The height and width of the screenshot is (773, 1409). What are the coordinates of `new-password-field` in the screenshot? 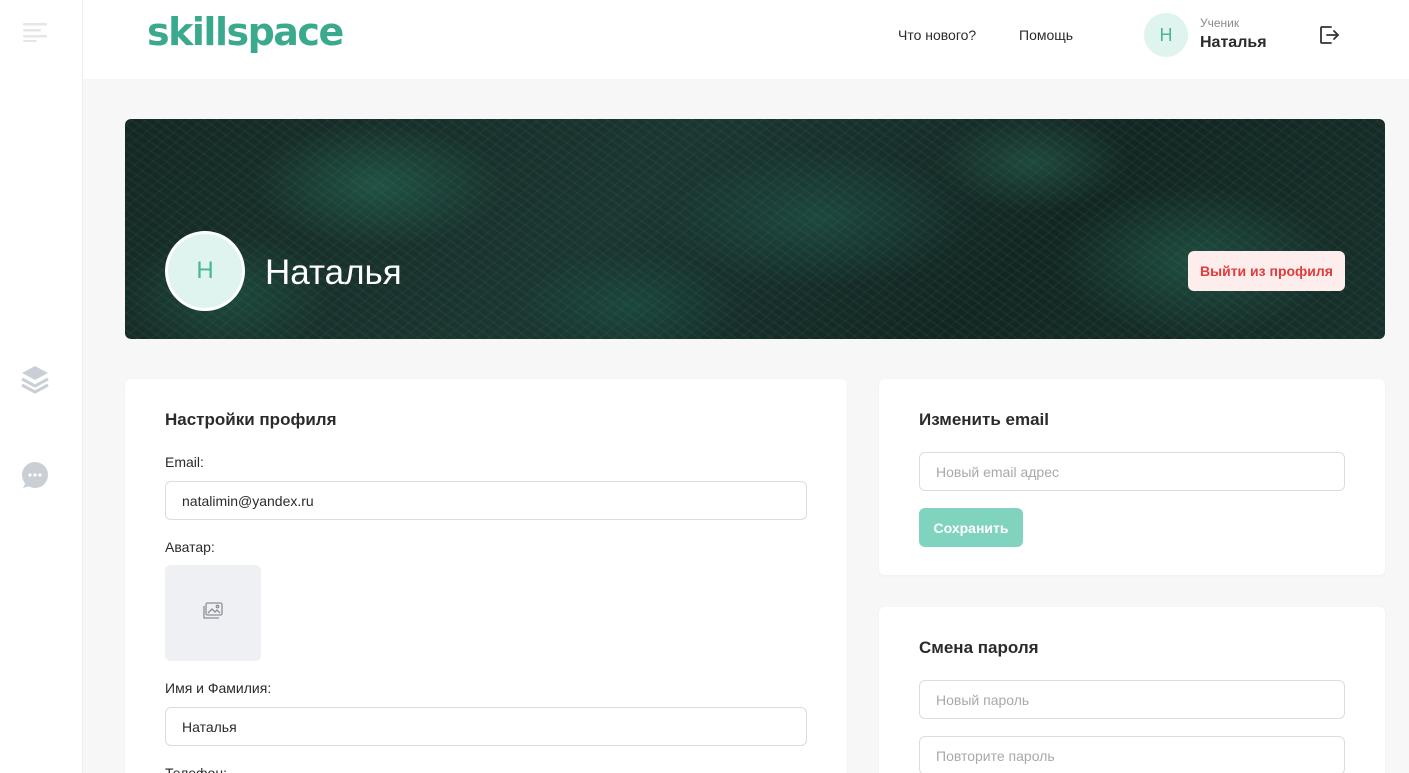 It's located at (1132, 699).